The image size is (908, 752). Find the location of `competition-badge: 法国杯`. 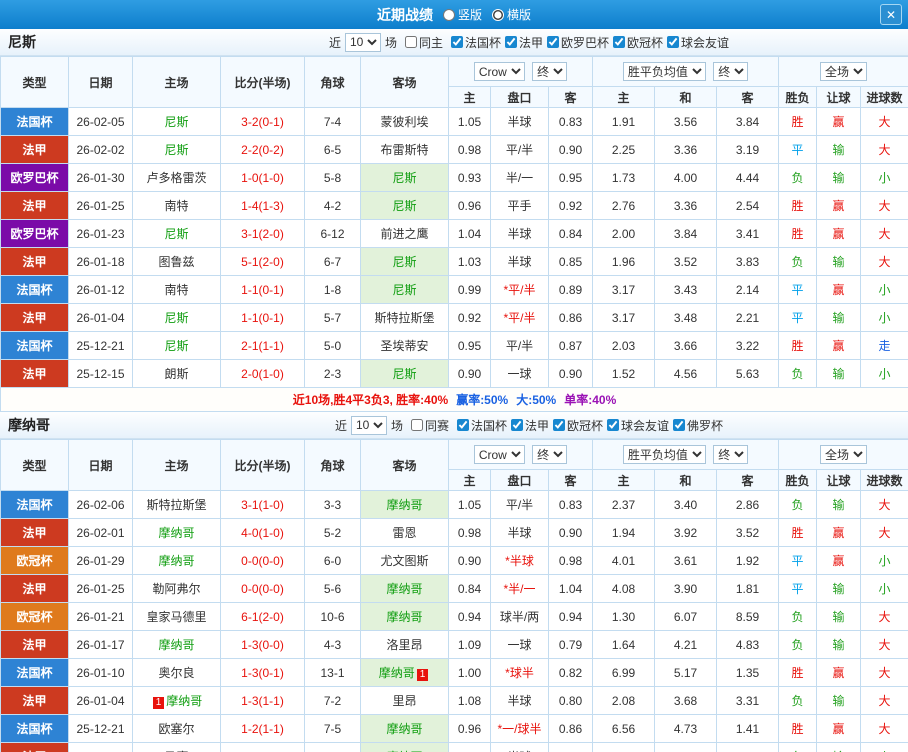

competition-badge: 法国杯 is located at coordinates (34, 504).